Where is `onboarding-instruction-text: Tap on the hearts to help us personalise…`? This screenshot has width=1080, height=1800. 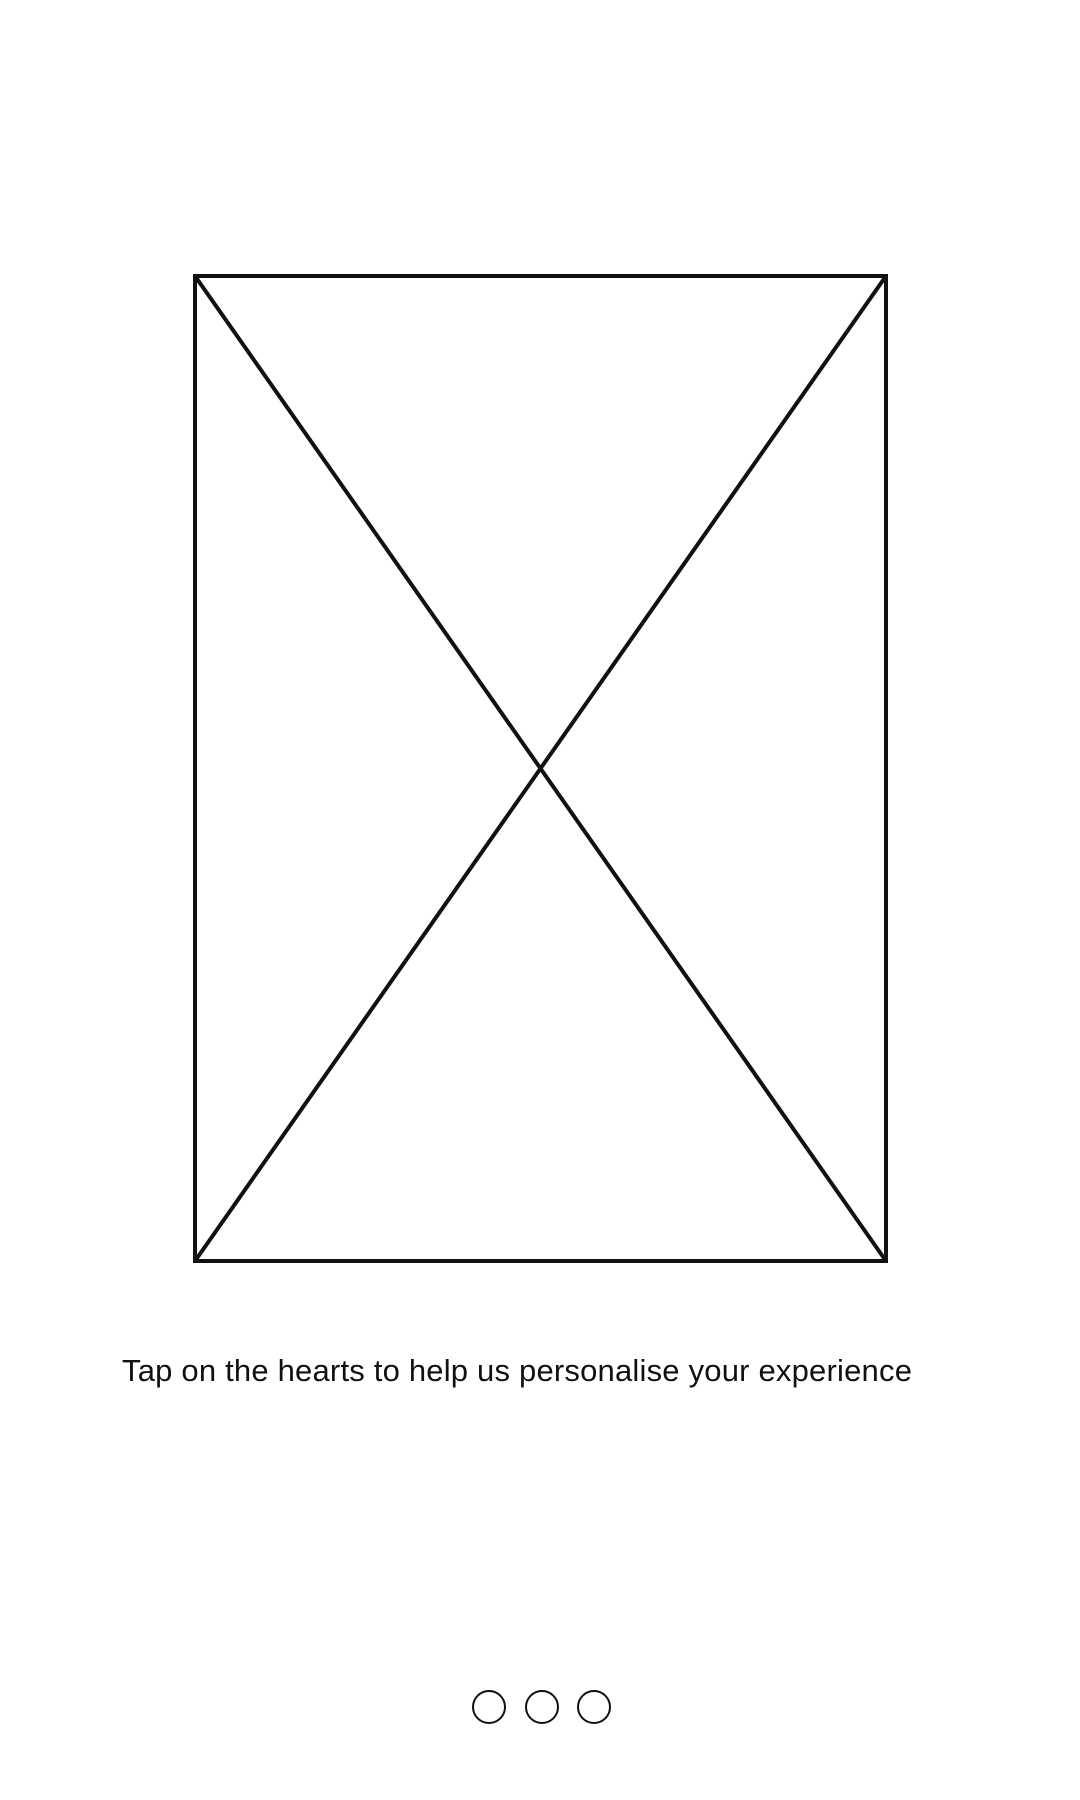
onboarding-instruction-text: Tap on the hearts to help us personalise… is located at coordinates (517, 1370).